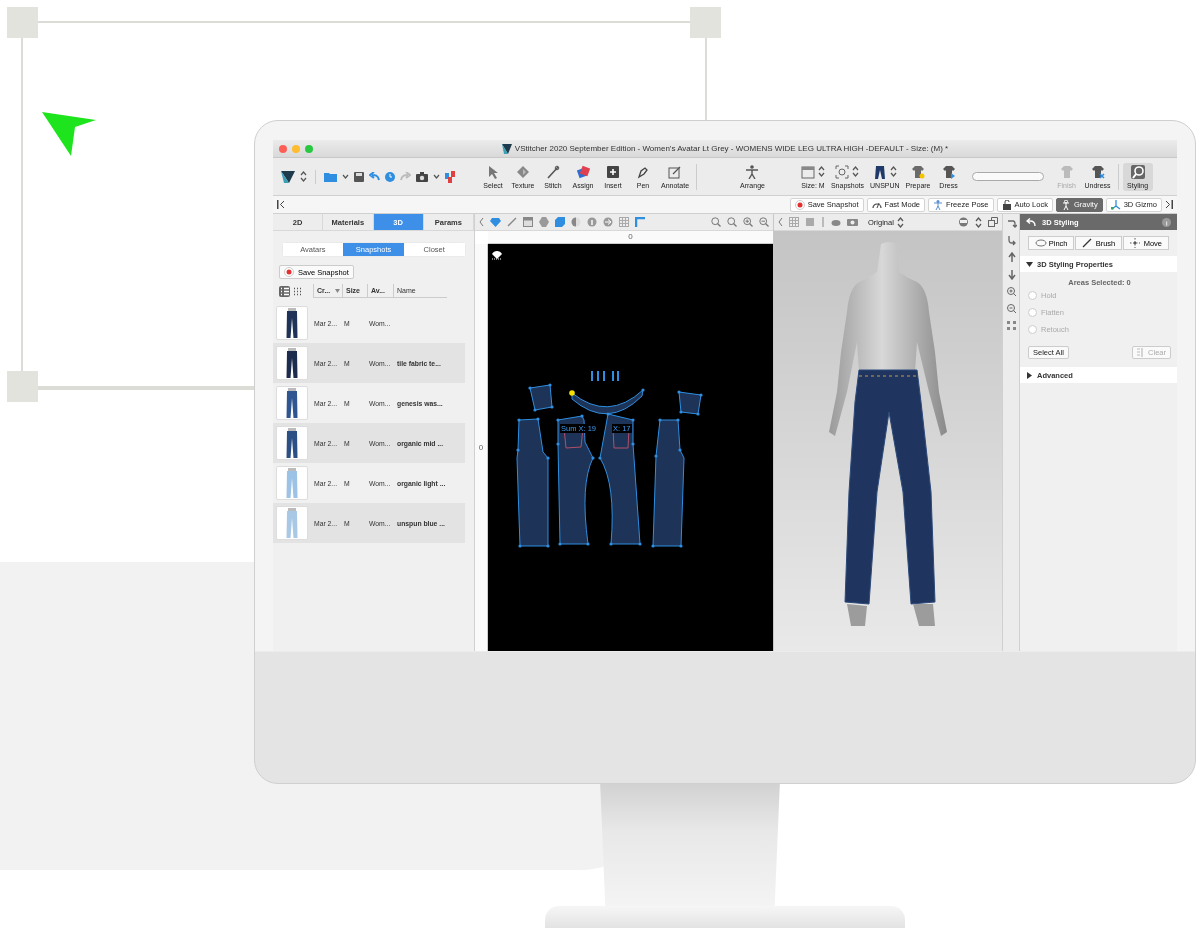  I want to click on grid-view-icon, so click(297, 291).